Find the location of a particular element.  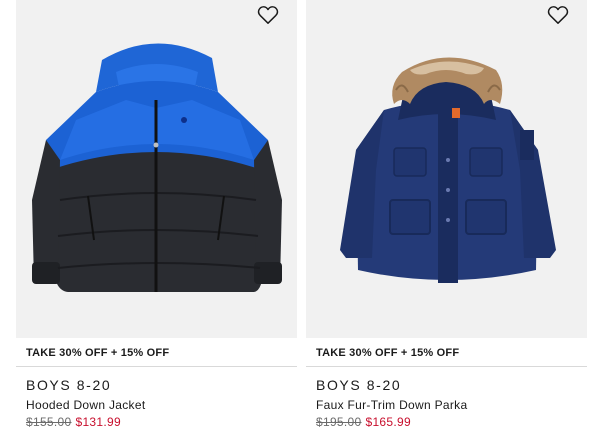

sale-price: $131.99 is located at coordinates (98, 422).